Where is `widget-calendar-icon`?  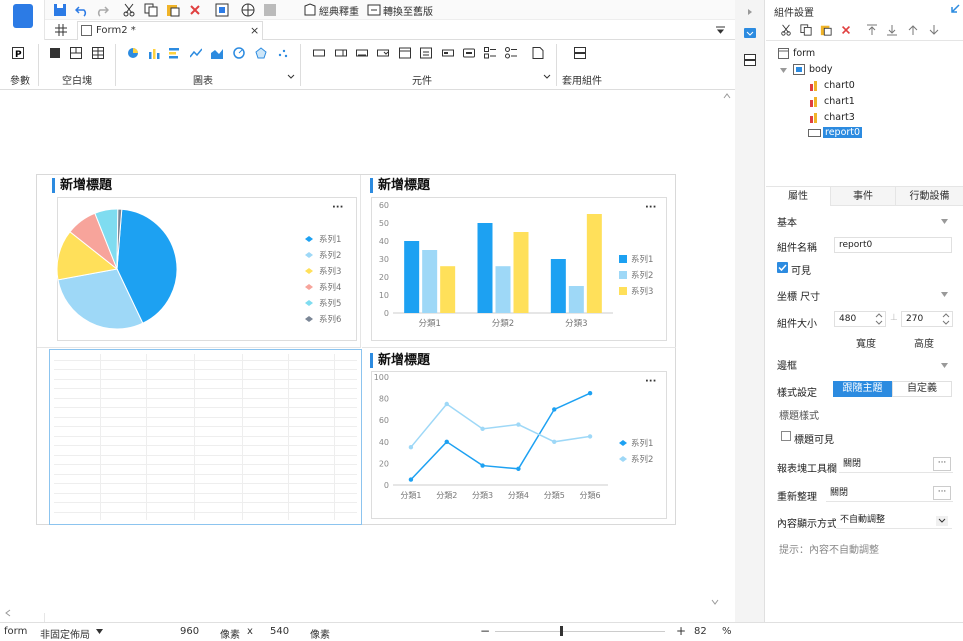 widget-calendar-icon is located at coordinates (426, 53).